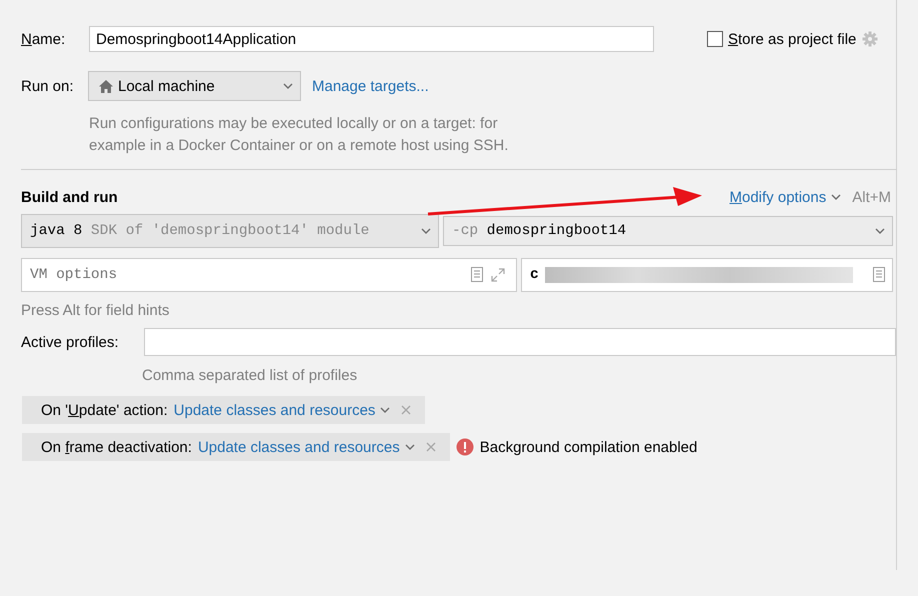 The width and height of the screenshot is (918, 596). What do you see at coordinates (781, 39) in the screenshot?
I see `store-checkbox: Store as project file` at bounding box center [781, 39].